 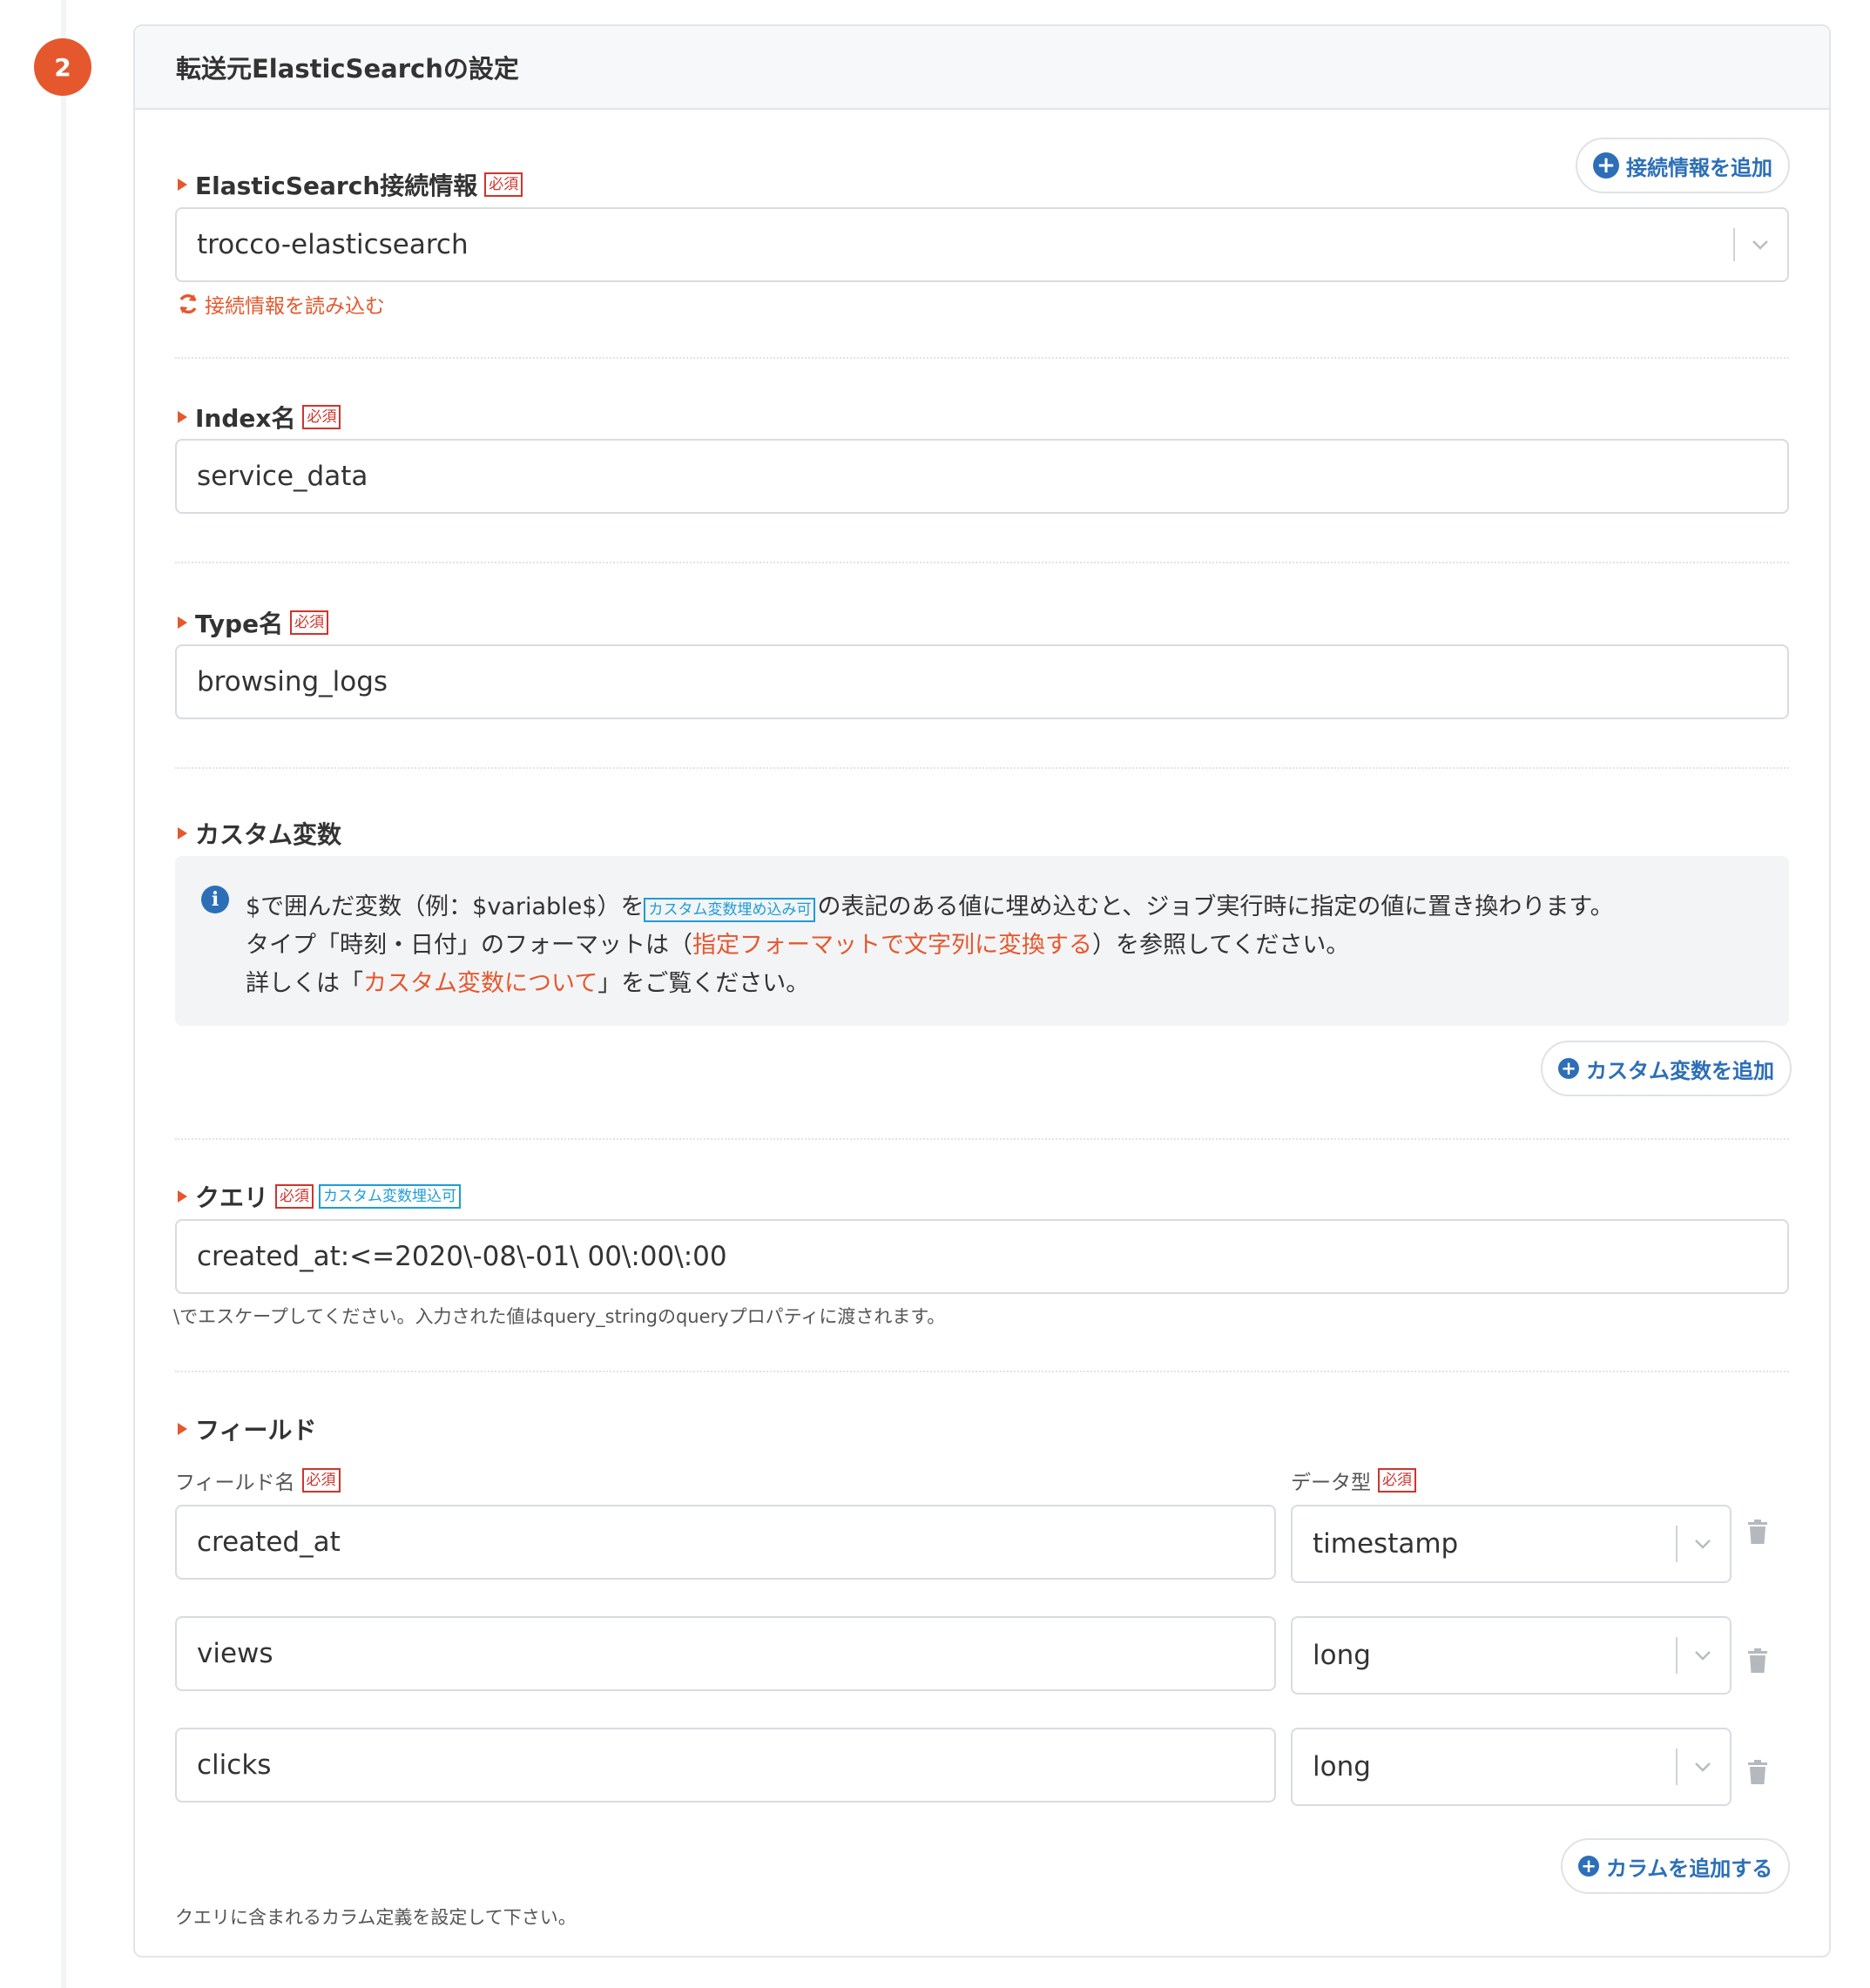 I want to click on connection-select: trocco-elasticsearch, so click(x=982, y=244).